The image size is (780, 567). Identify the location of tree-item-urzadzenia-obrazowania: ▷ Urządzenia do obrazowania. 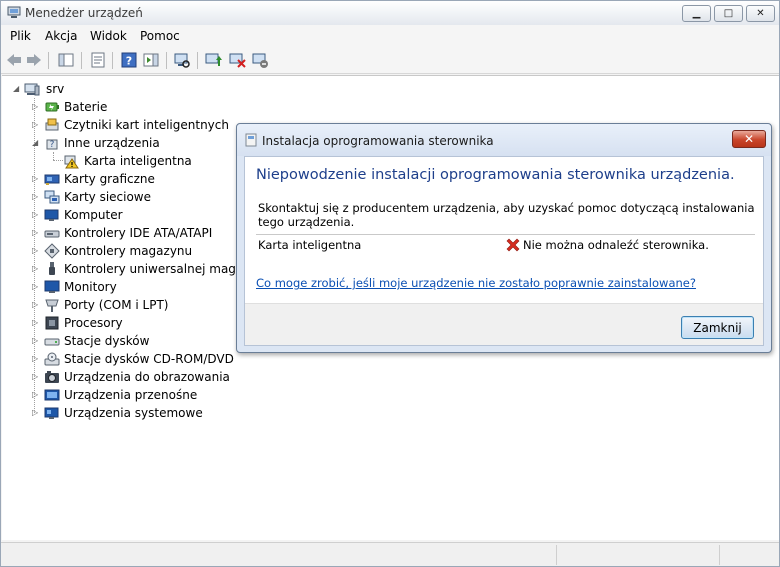
(127, 377).